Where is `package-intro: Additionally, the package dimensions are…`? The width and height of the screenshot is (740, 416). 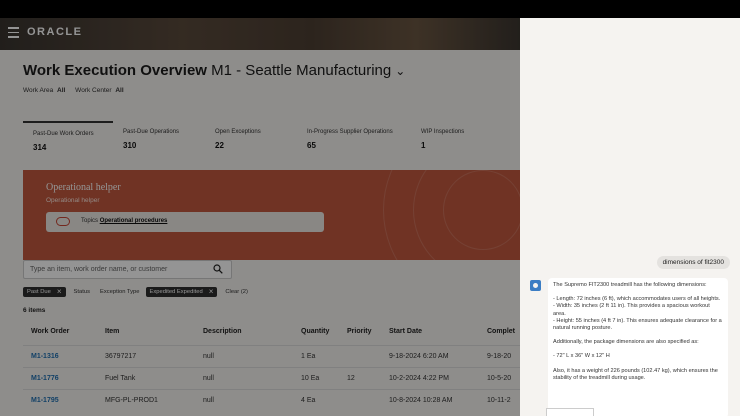
package-intro: Additionally, the package dimensions are… is located at coordinates (626, 342).